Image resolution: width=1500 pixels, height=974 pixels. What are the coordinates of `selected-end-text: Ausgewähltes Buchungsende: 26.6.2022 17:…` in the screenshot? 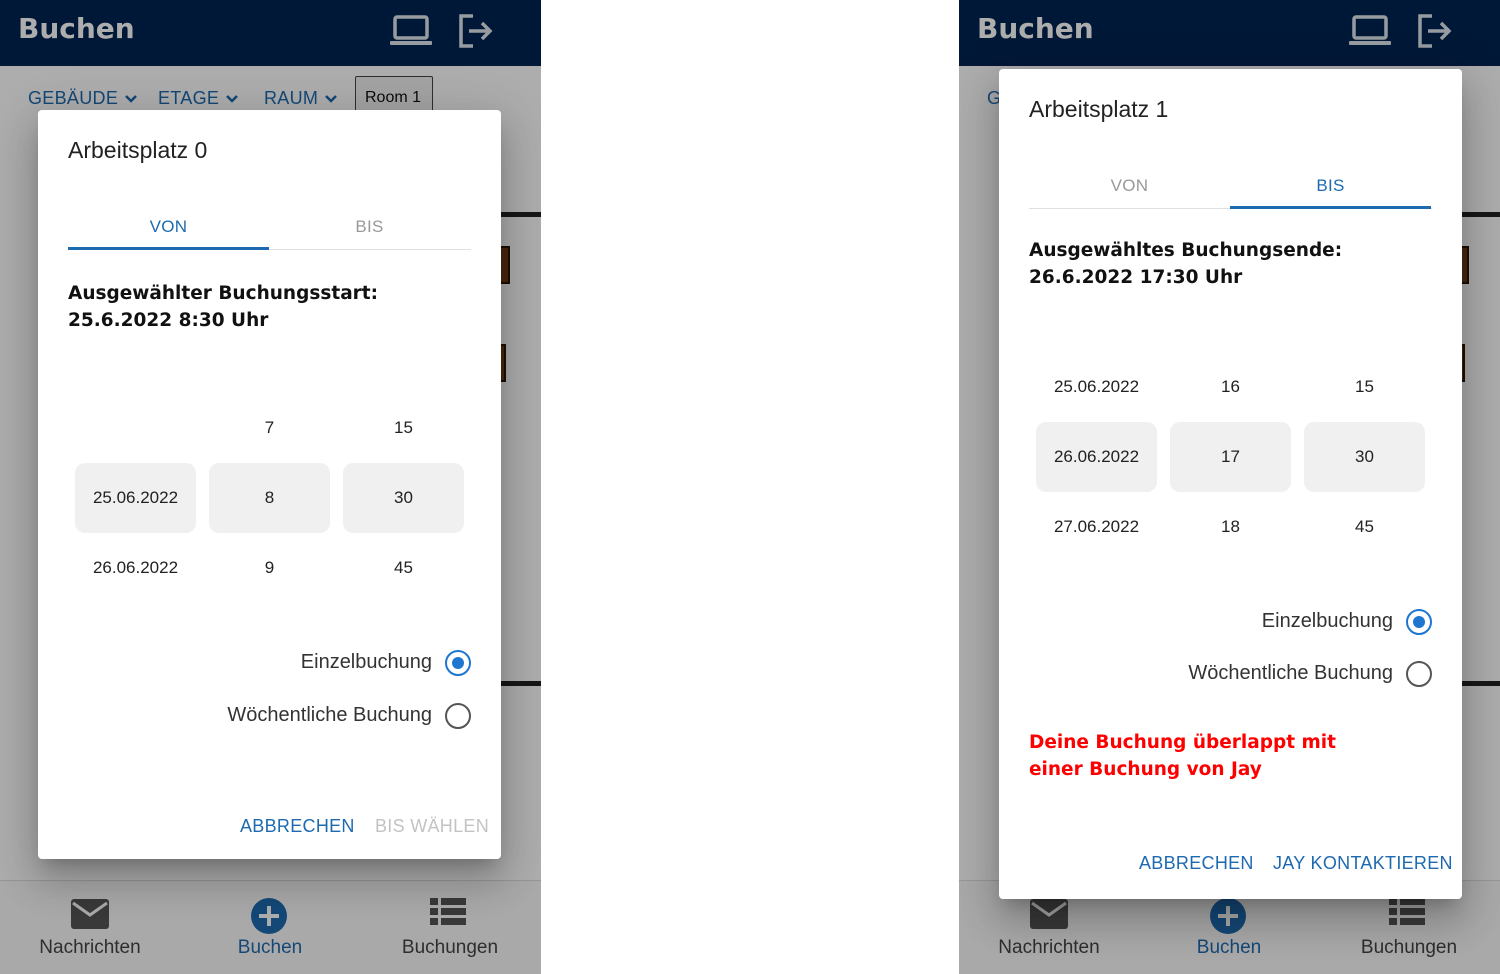 It's located at (1186, 264).